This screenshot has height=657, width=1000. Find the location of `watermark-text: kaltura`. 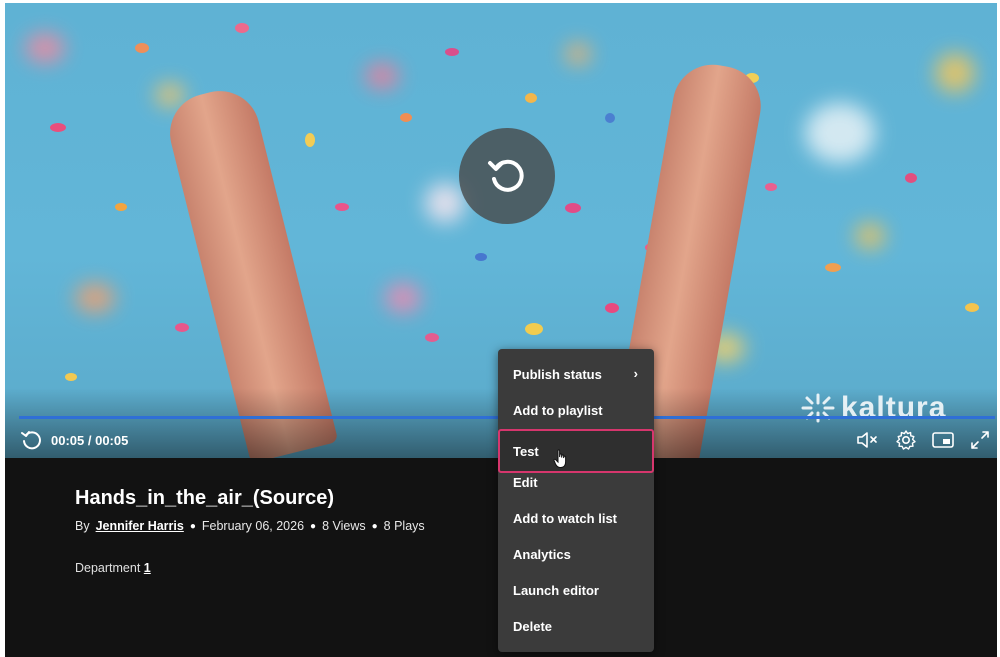

watermark-text: kaltura is located at coordinates (894, 407).